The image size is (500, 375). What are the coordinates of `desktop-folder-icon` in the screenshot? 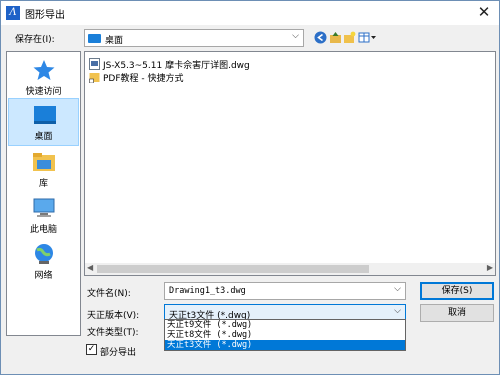 It's located at (94, 38).